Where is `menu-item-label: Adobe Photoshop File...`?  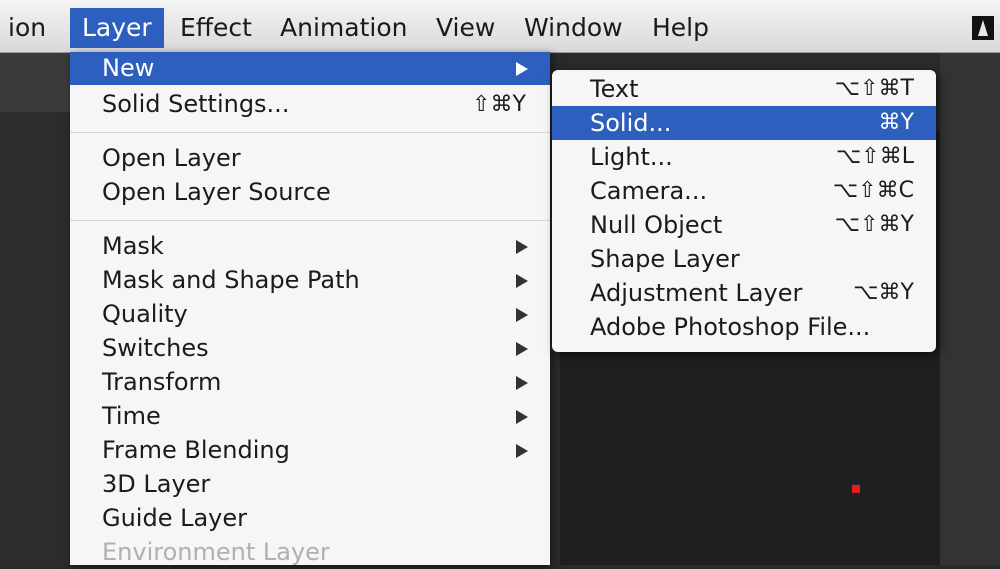
menu-item-label: Adobe Photoshop File... is located at coordinates (730, 327).